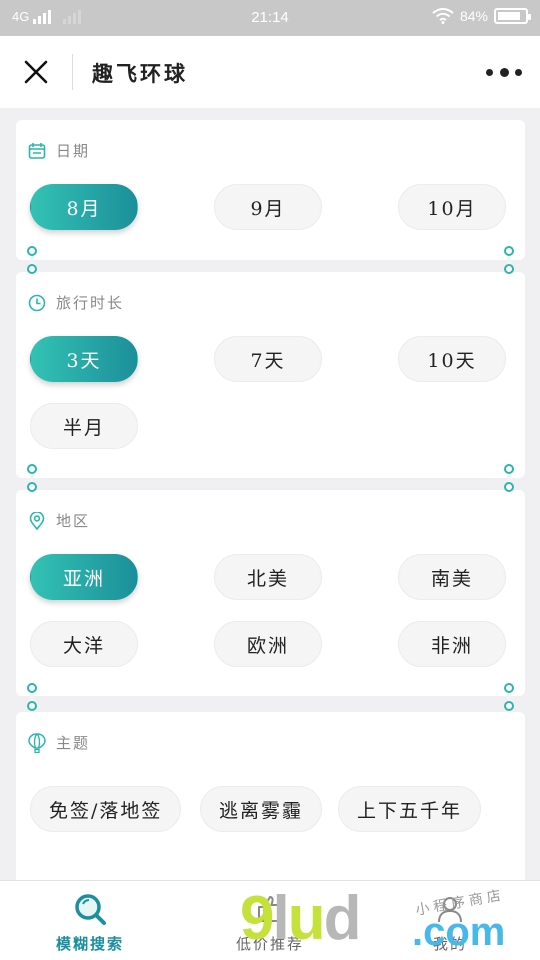 This screenshot has height=960, width=540. I want to click on region-section-title: 地区, so click(73, 521).